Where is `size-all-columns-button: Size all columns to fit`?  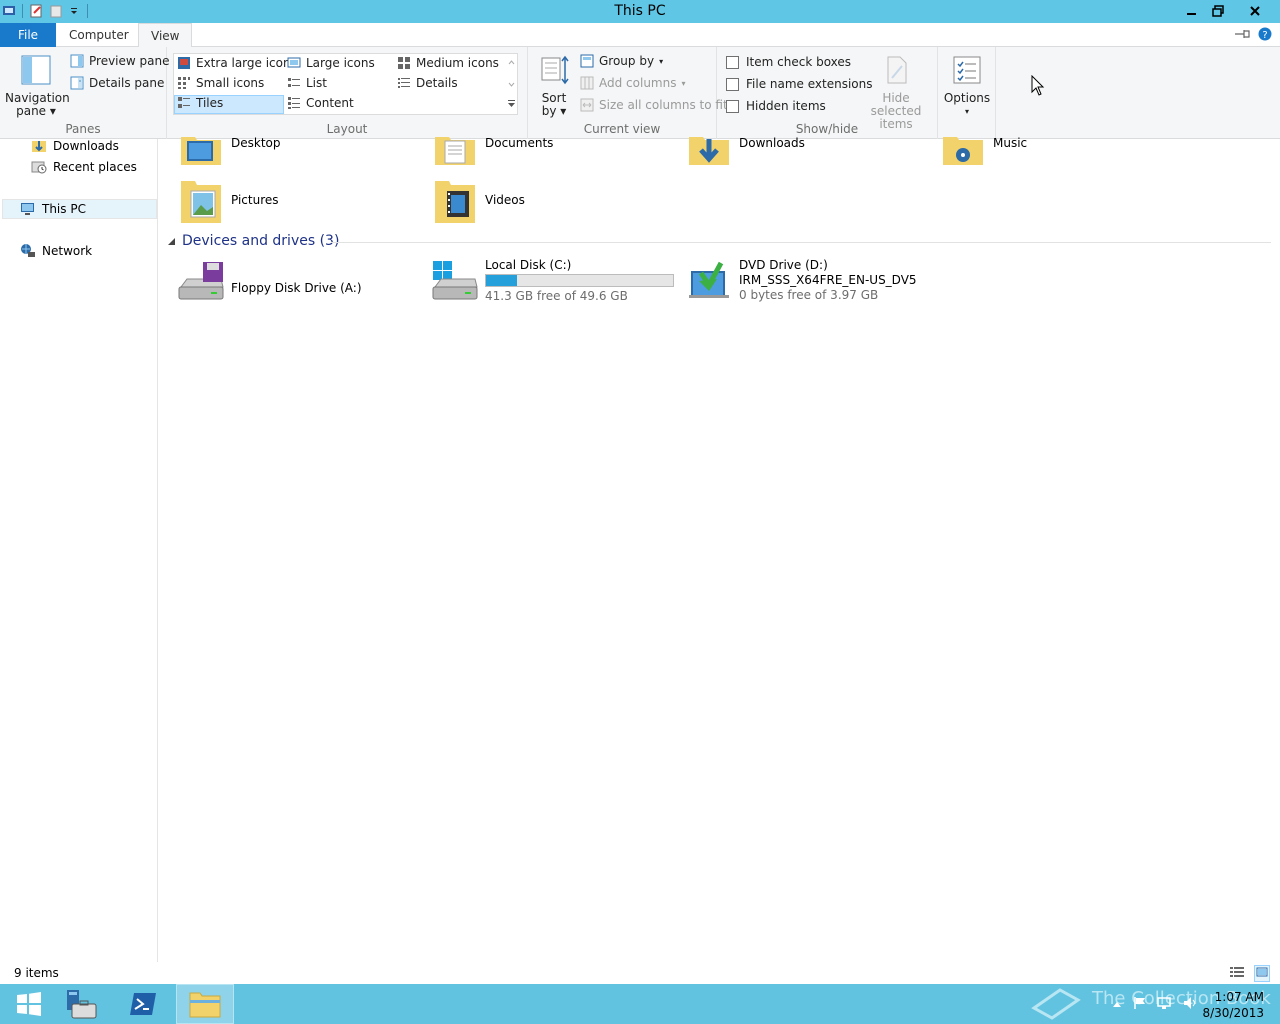
size-all-columns-button: Size all columns to fit is located at coordinates (654, 105).